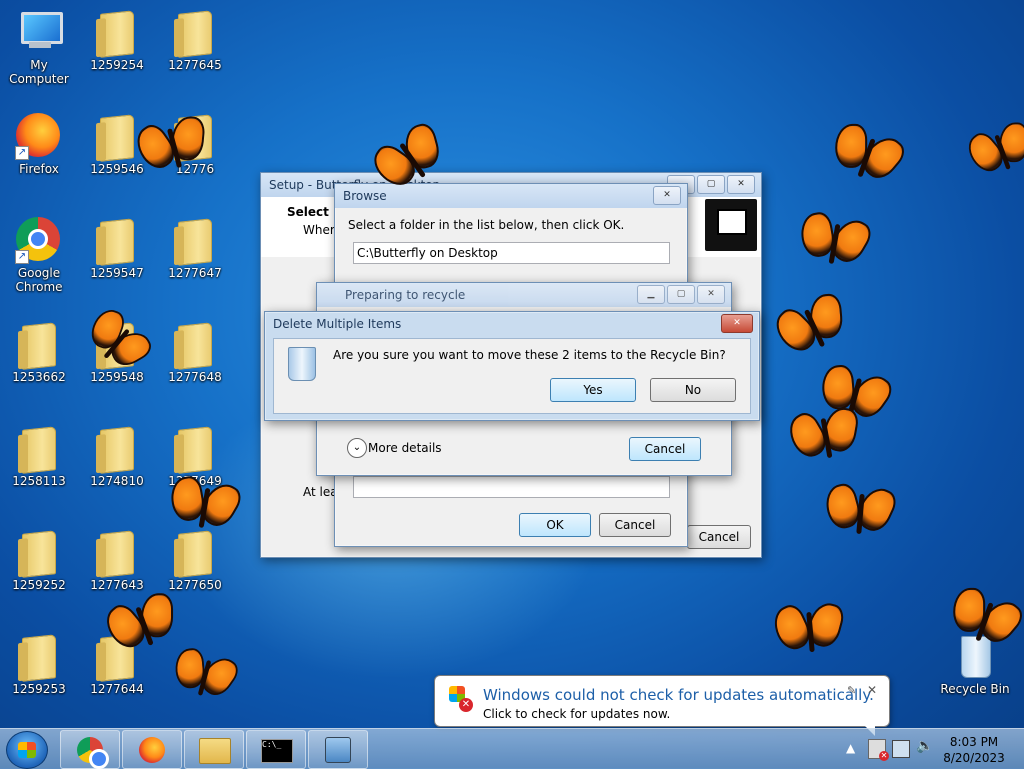  What do you see at coordinates (39, 352) in the screenshot?
I see `desktop-icon-folder: 1253662` at bounding box center [39, 352].